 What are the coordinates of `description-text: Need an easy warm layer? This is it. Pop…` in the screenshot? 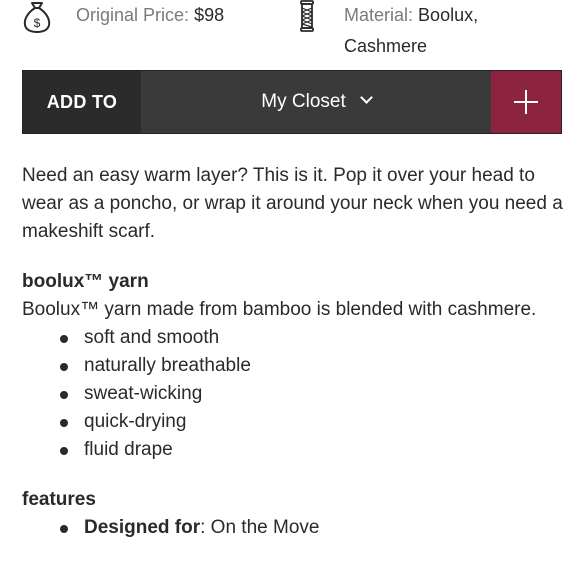 It's located at (292, 203).